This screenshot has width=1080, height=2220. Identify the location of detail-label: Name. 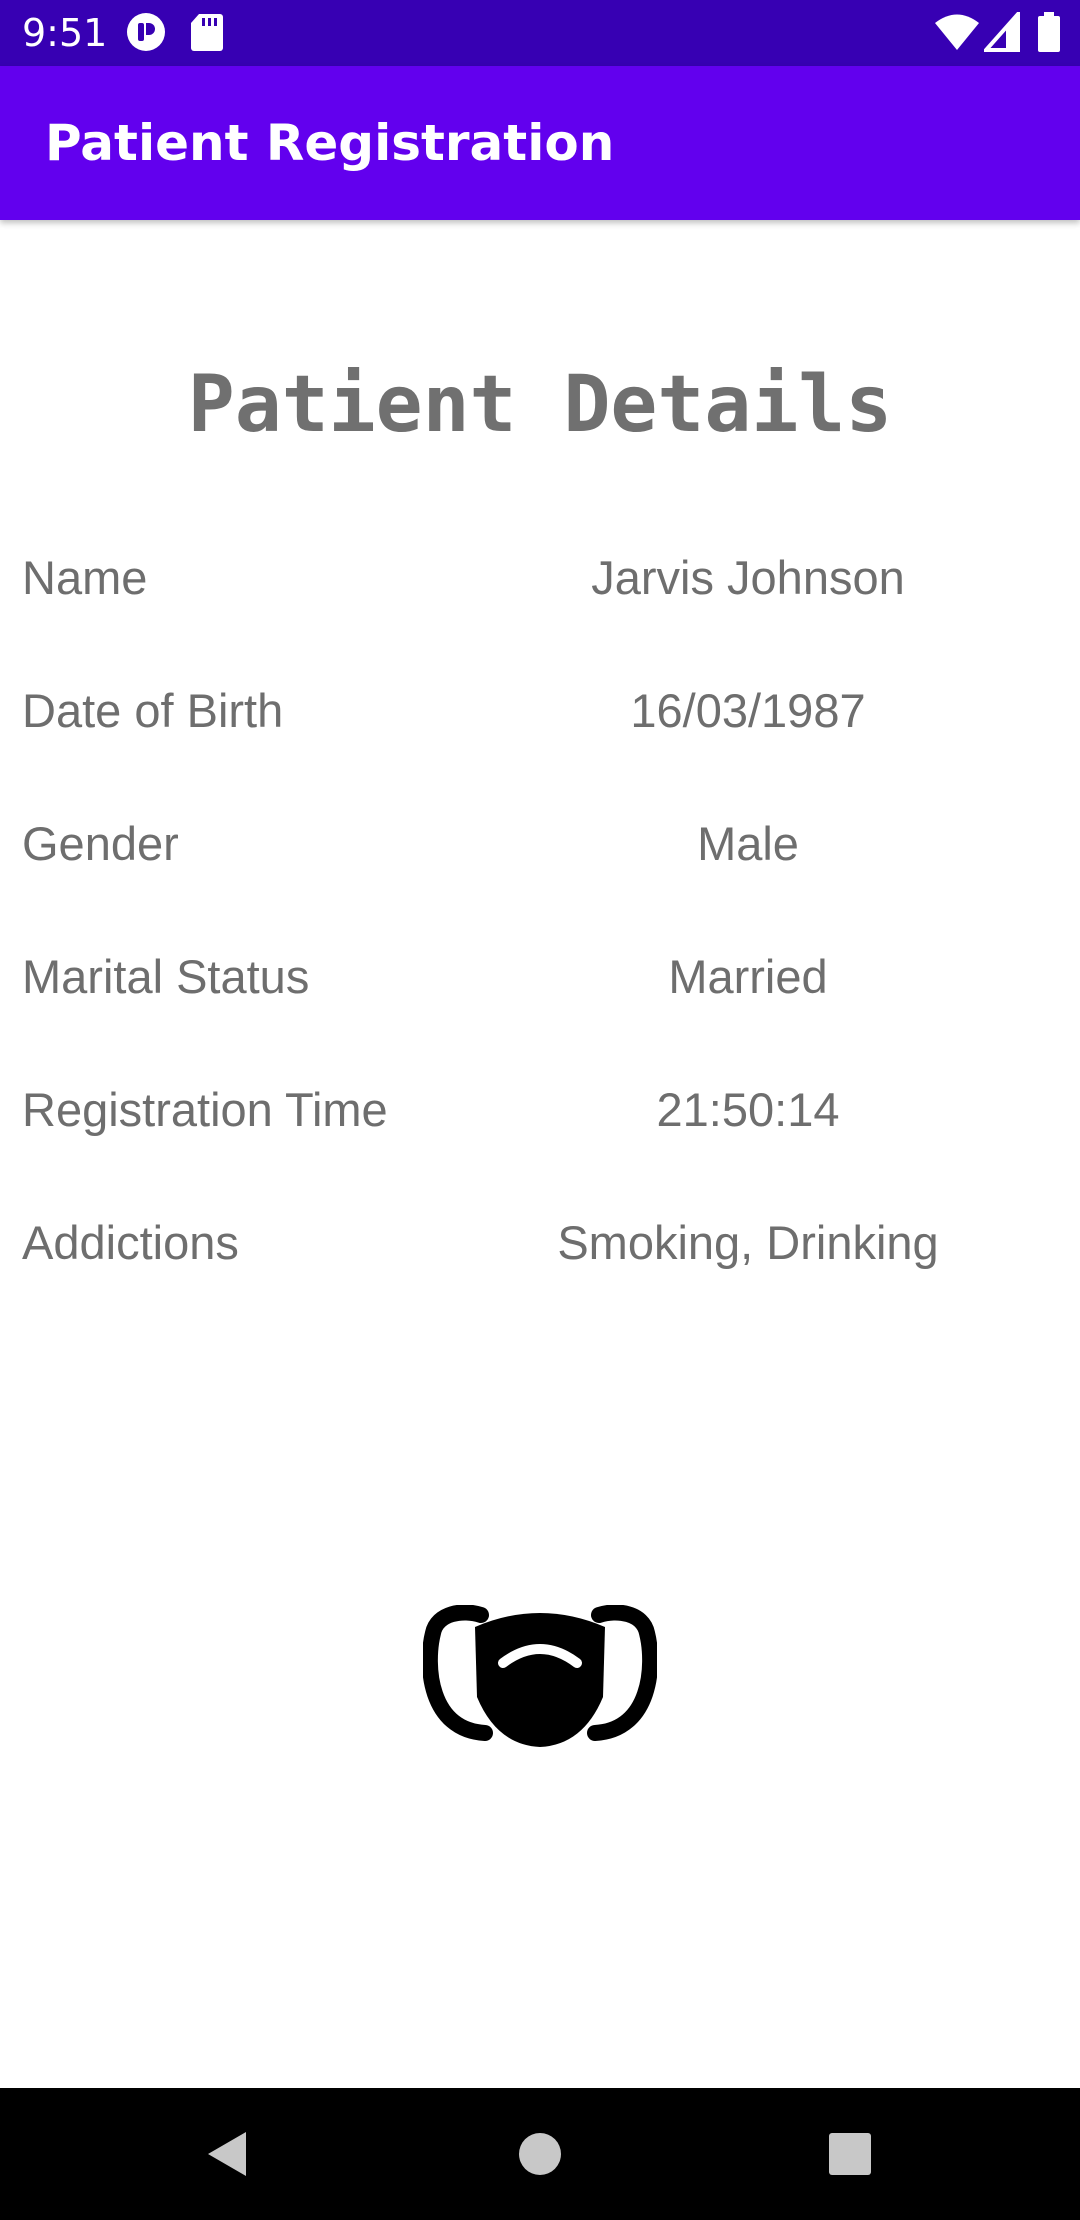
(85, 577).